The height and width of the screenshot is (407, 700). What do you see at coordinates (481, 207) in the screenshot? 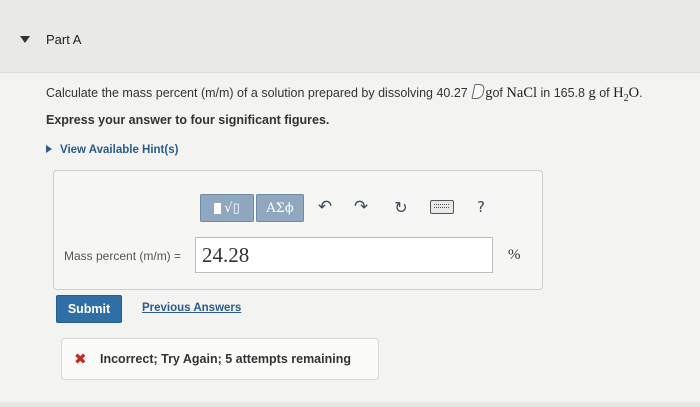
I see `help-icon: ?` at bounding box center [481, 207].